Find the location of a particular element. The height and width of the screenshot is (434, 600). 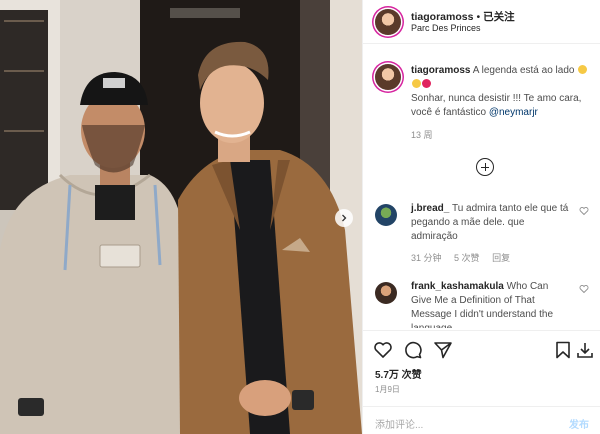

follow-status-button: 已关注 is located at coordinates (499, 17).